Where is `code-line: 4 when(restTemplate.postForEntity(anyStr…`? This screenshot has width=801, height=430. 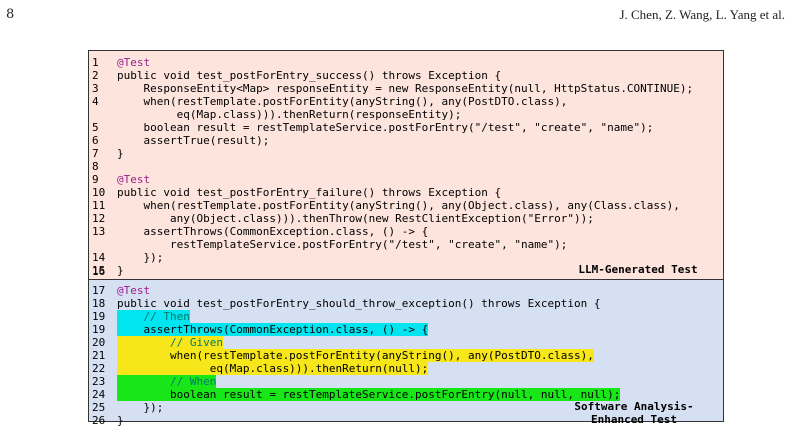 code-line: 4 when(restTemplate.postForEntity(anyStr… is located at coordinates (406, 101).